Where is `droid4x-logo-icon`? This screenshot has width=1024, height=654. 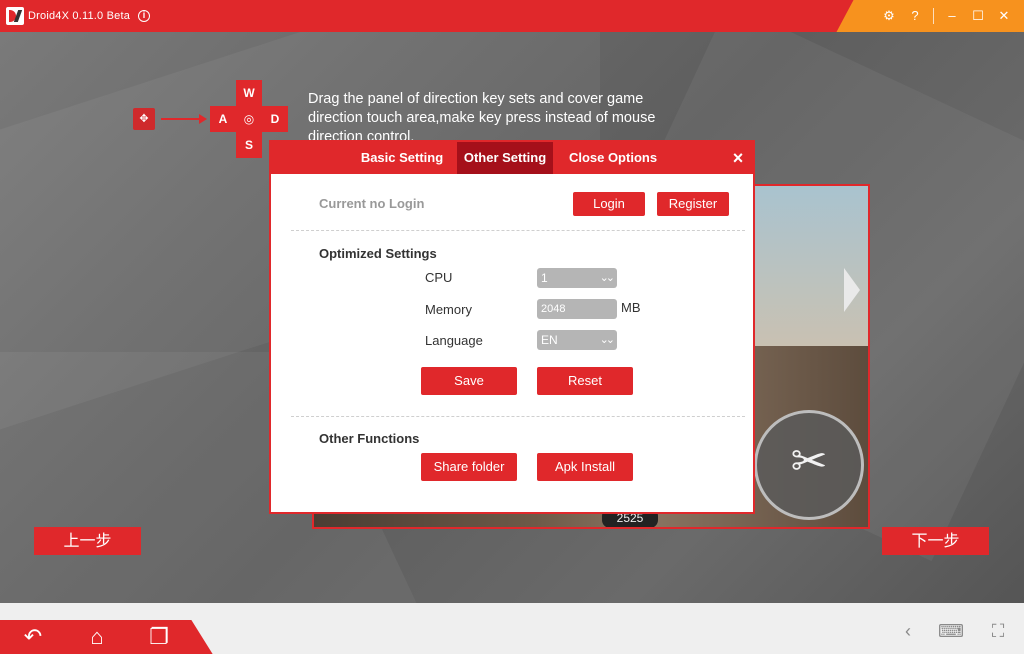
droid4x-logo-icon is located at coordinates (15, 16).